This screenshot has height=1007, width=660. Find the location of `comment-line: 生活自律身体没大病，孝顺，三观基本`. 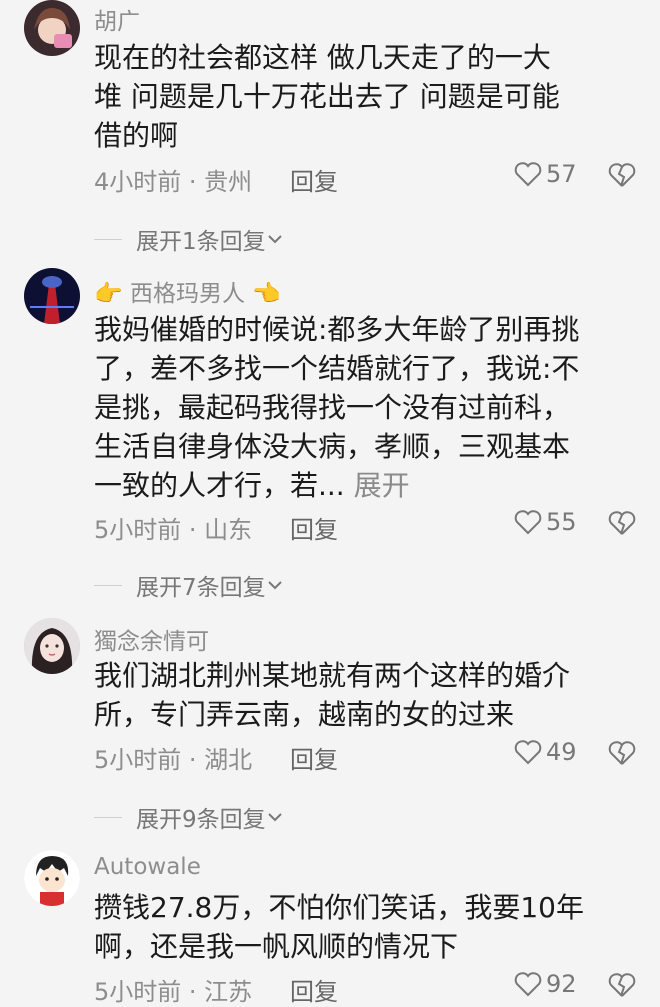

comment-line: 生活自律身体没大病，孝顺，三观基本 is located at coordinates (332, 446).